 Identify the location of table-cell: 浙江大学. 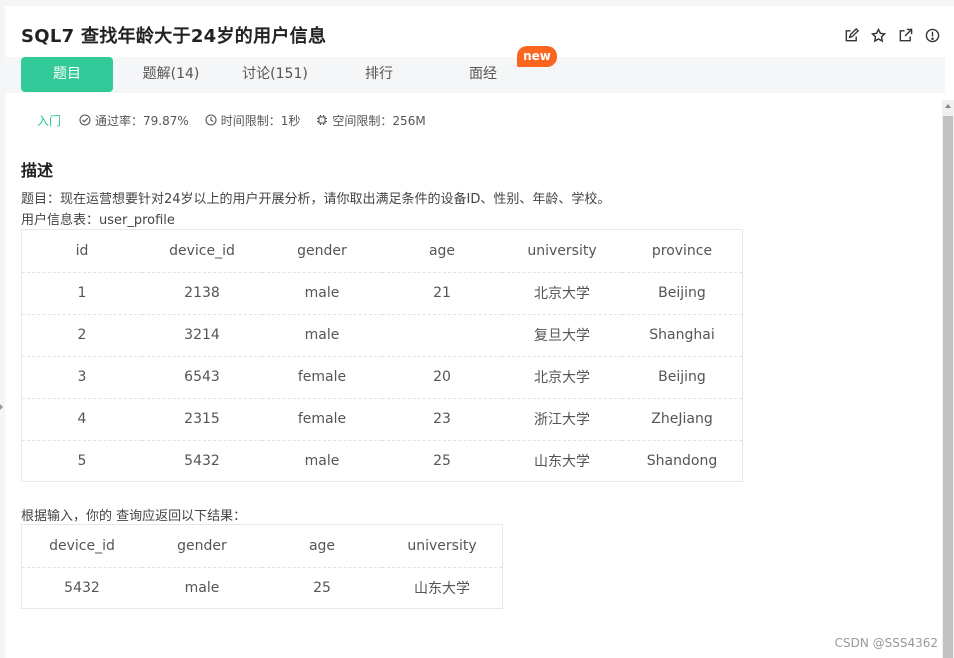
(562, 418).